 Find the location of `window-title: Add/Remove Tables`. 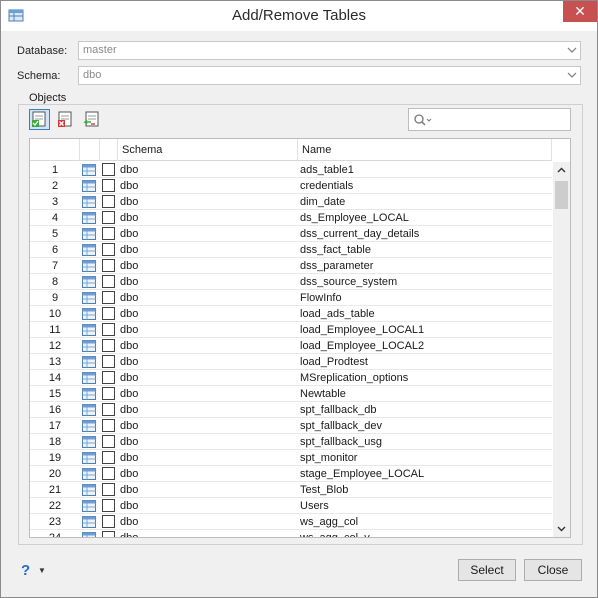

window-title: Add/Remove Tables is located at coordinates (299, 15).